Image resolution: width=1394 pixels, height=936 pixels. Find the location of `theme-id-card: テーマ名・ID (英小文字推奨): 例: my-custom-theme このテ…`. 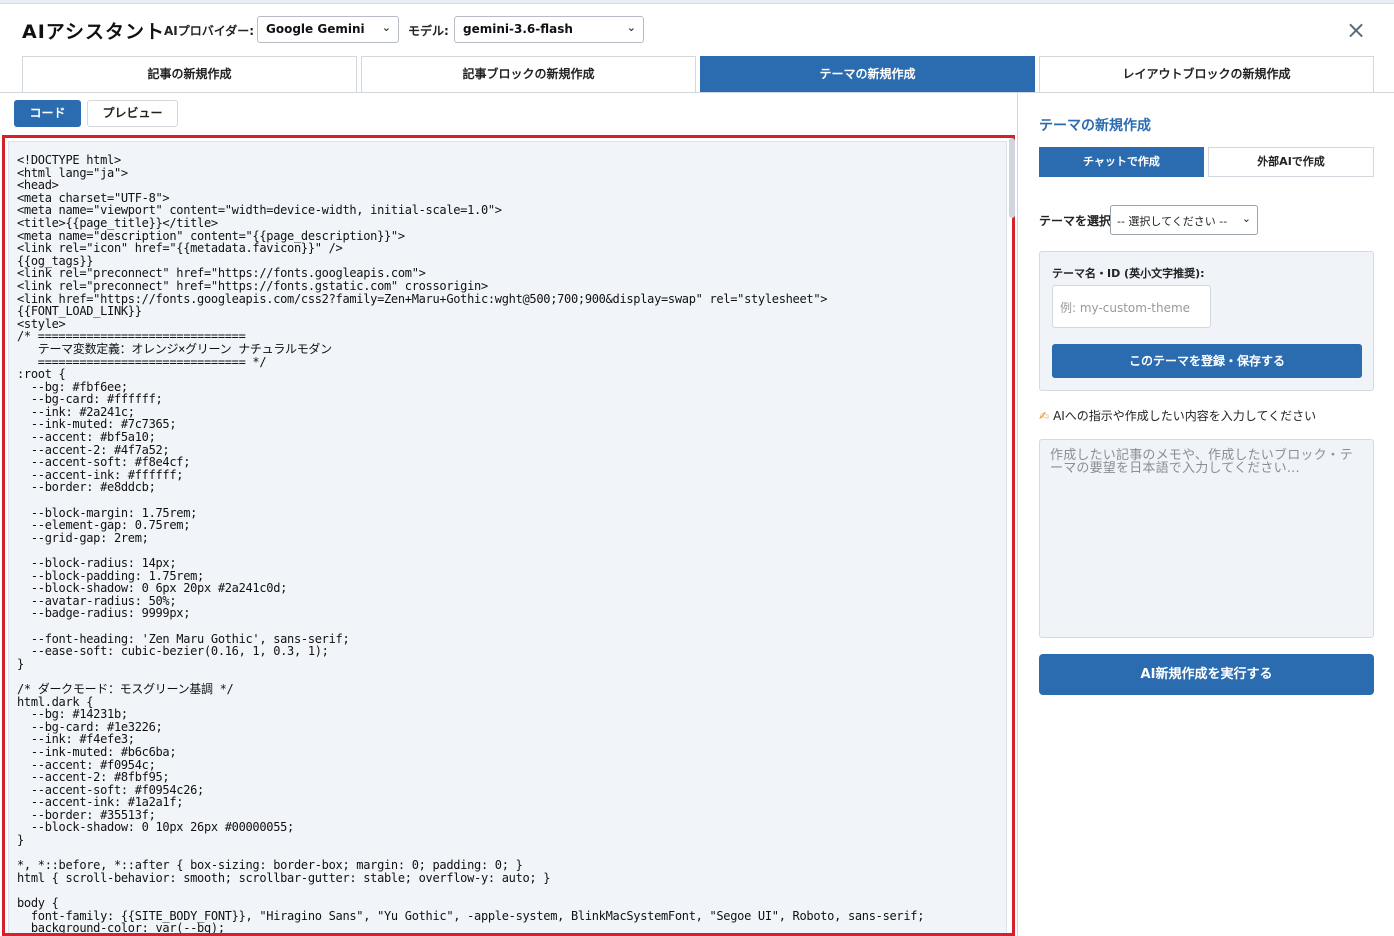

theme-id-card: テーマ名・ID (英小文字推奨): 例: my-custom-theme このテ… is located at coordinates (1206, 321).